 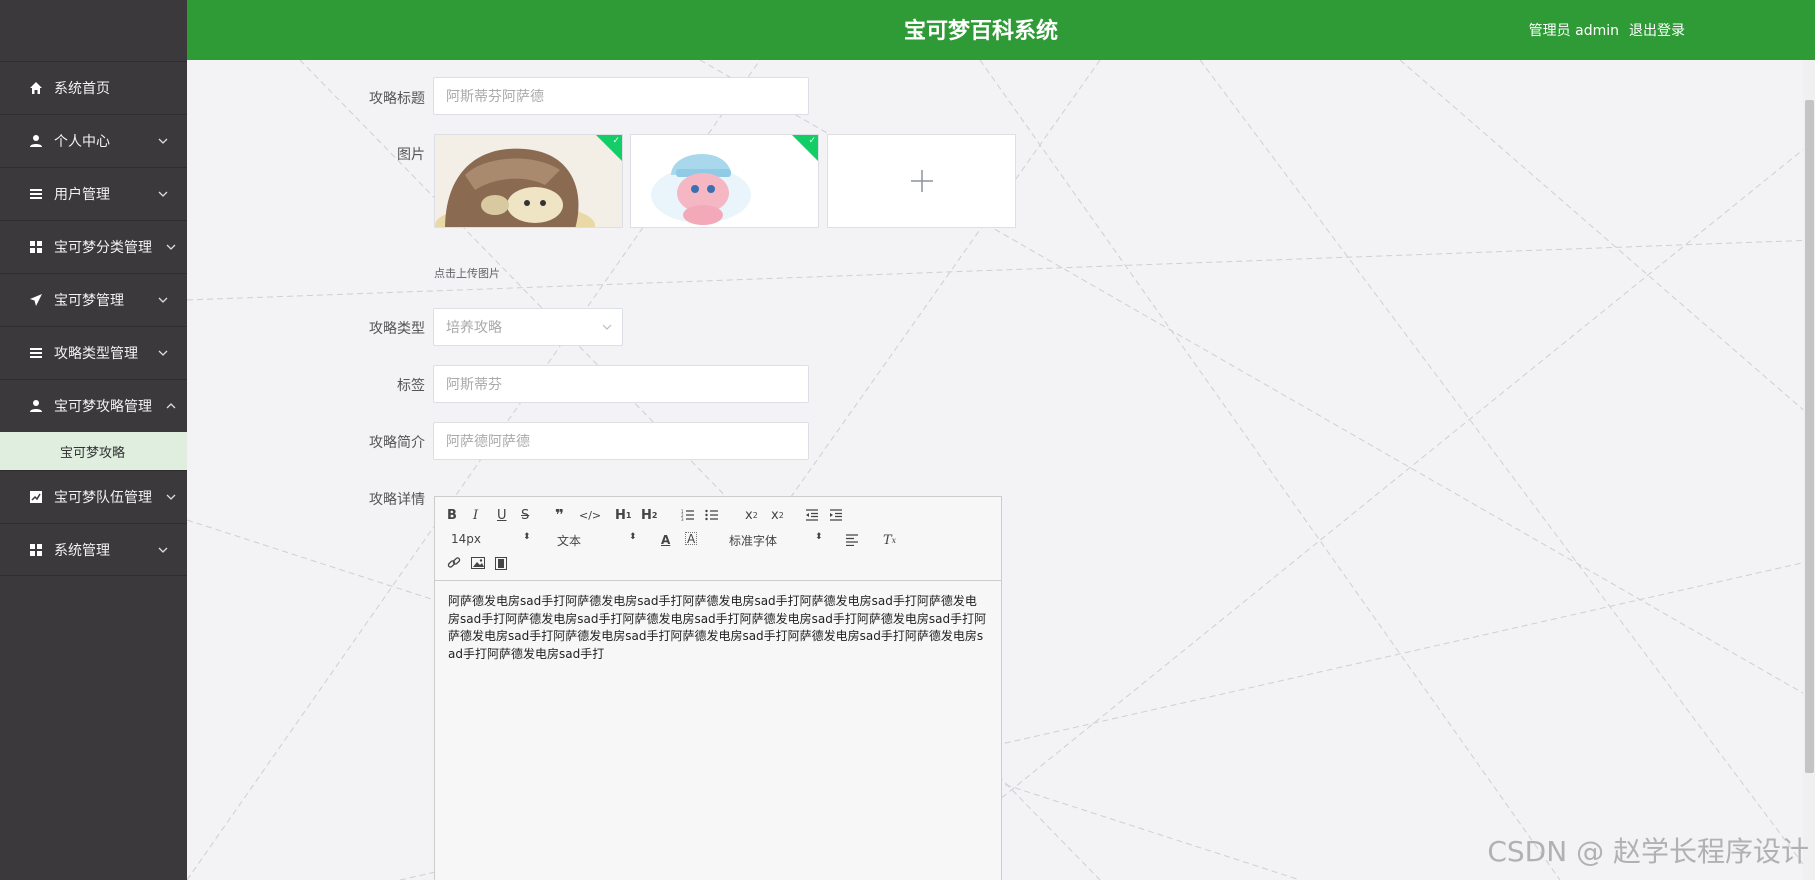 I want to click on indent-button, so click(x=836, y=515).